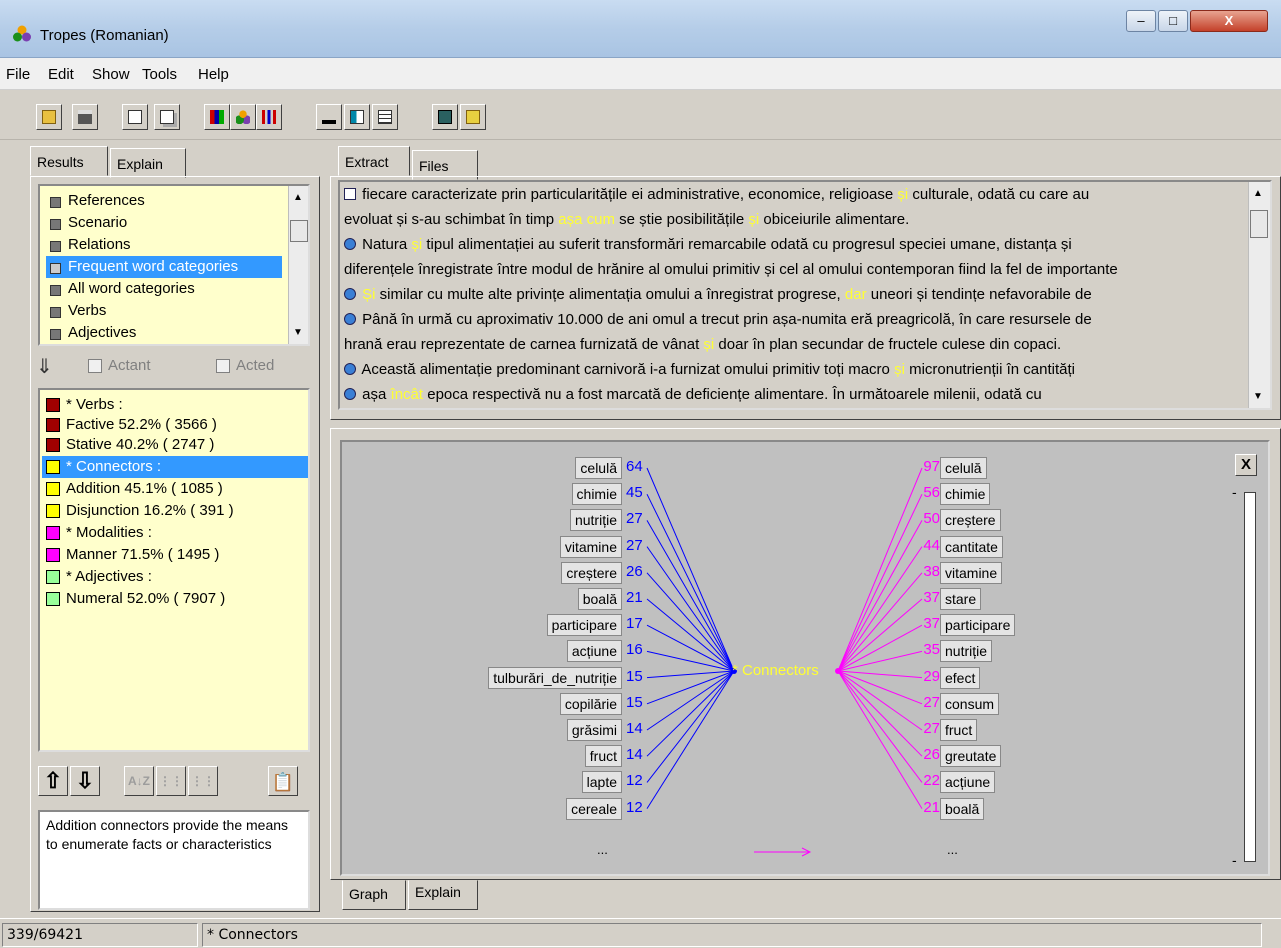  Describe the element at coordinates (53, 781) in the screenshot. I see `move-up-button: ⇧` at that location.